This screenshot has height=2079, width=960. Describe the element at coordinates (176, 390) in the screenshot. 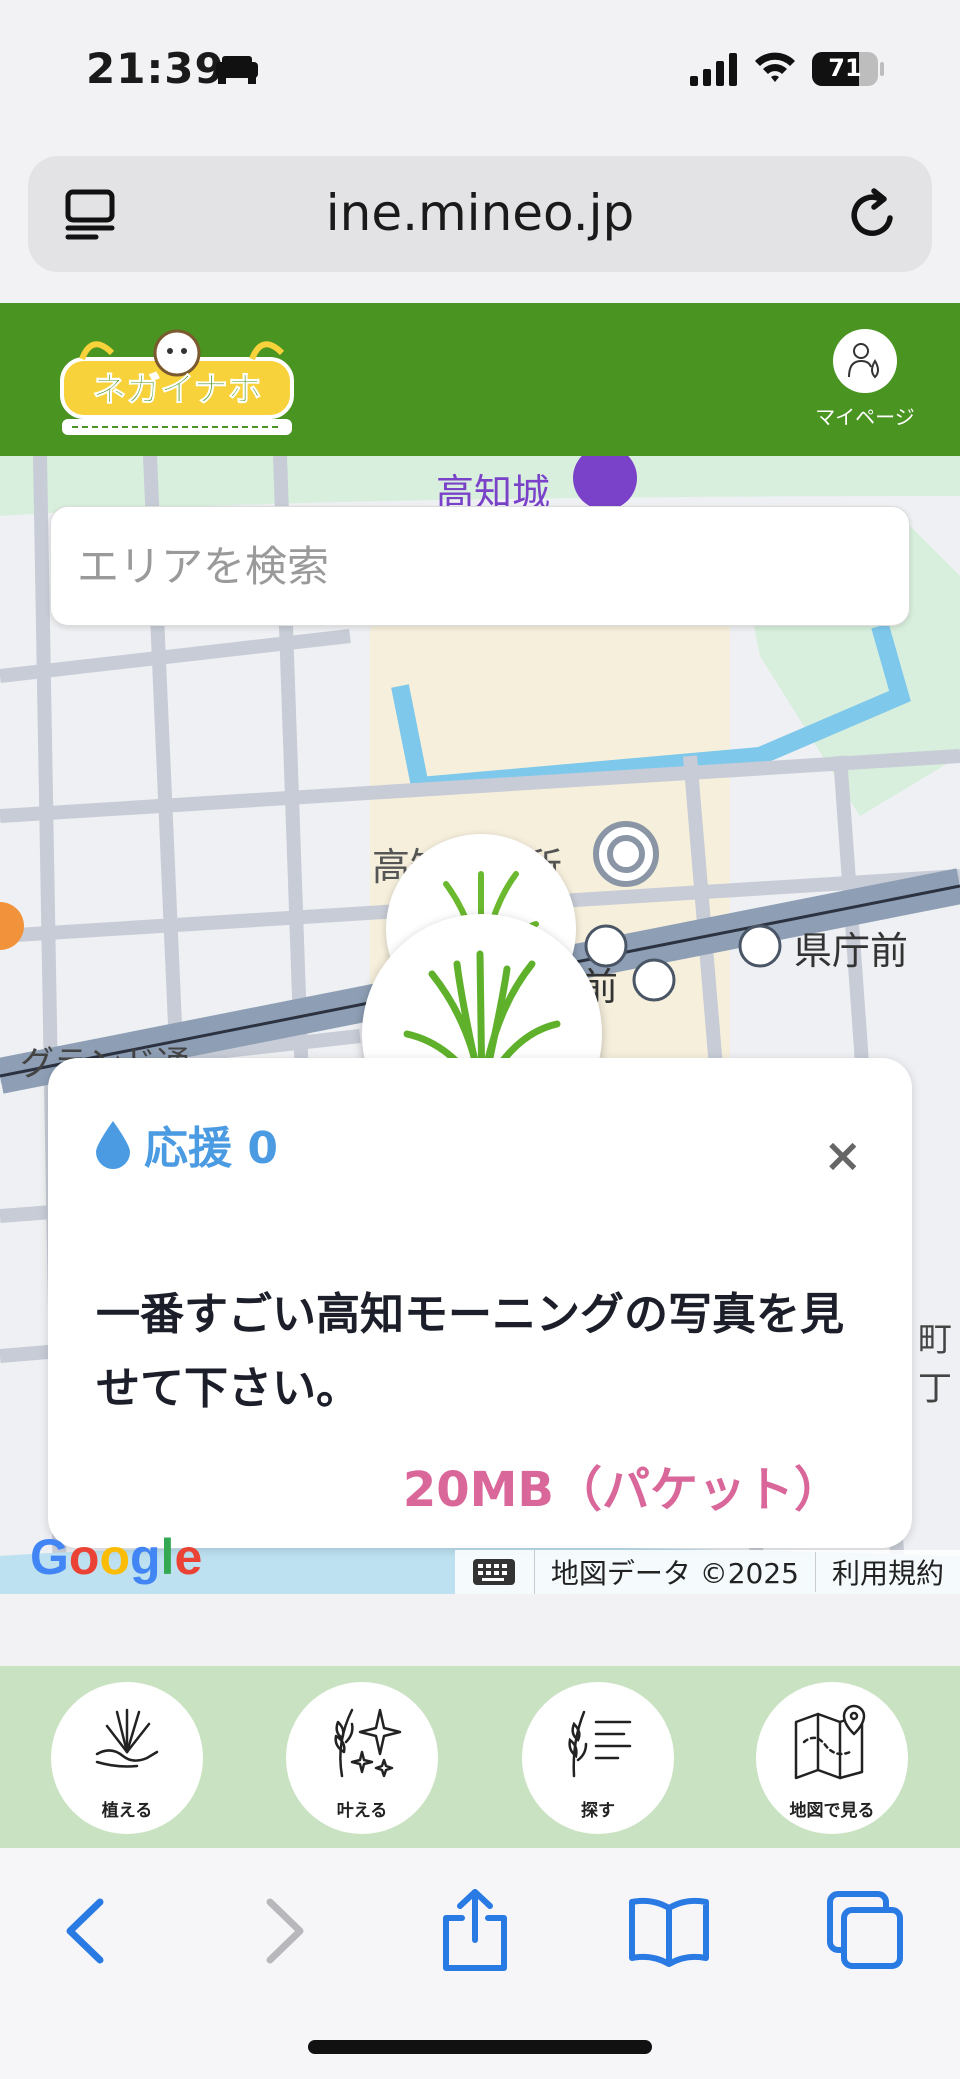

I see `logo-text: ネガイナホ` at that location.